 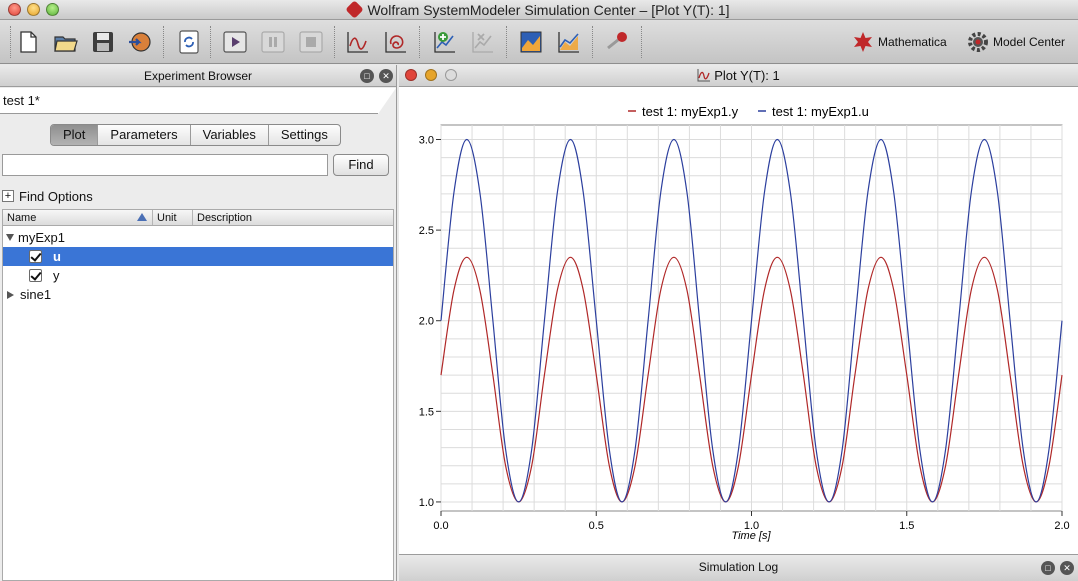 I want to click on mathematica-label: Mathematica, so click(x=912, y=42).